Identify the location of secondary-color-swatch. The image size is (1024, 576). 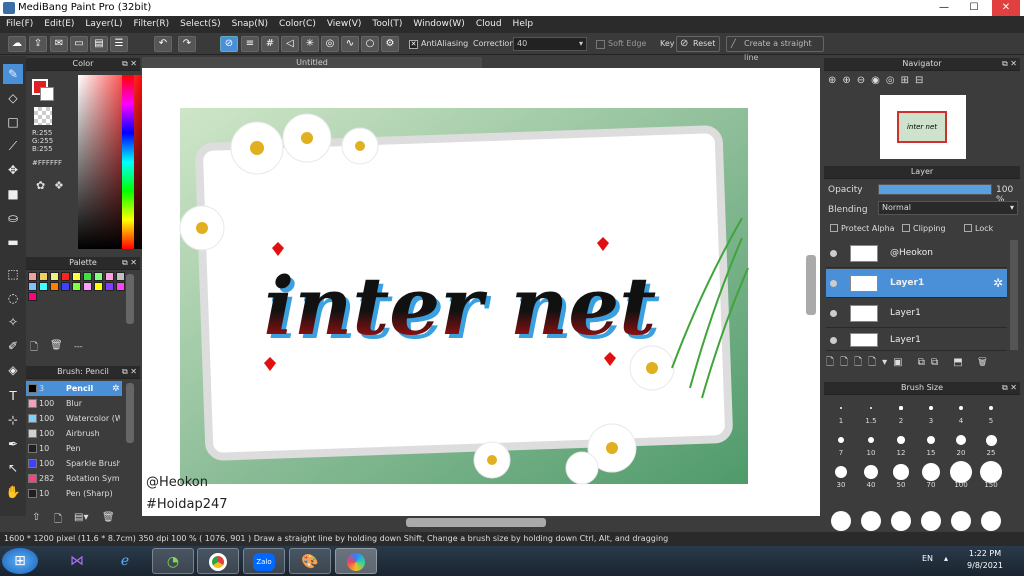
(47, 94).